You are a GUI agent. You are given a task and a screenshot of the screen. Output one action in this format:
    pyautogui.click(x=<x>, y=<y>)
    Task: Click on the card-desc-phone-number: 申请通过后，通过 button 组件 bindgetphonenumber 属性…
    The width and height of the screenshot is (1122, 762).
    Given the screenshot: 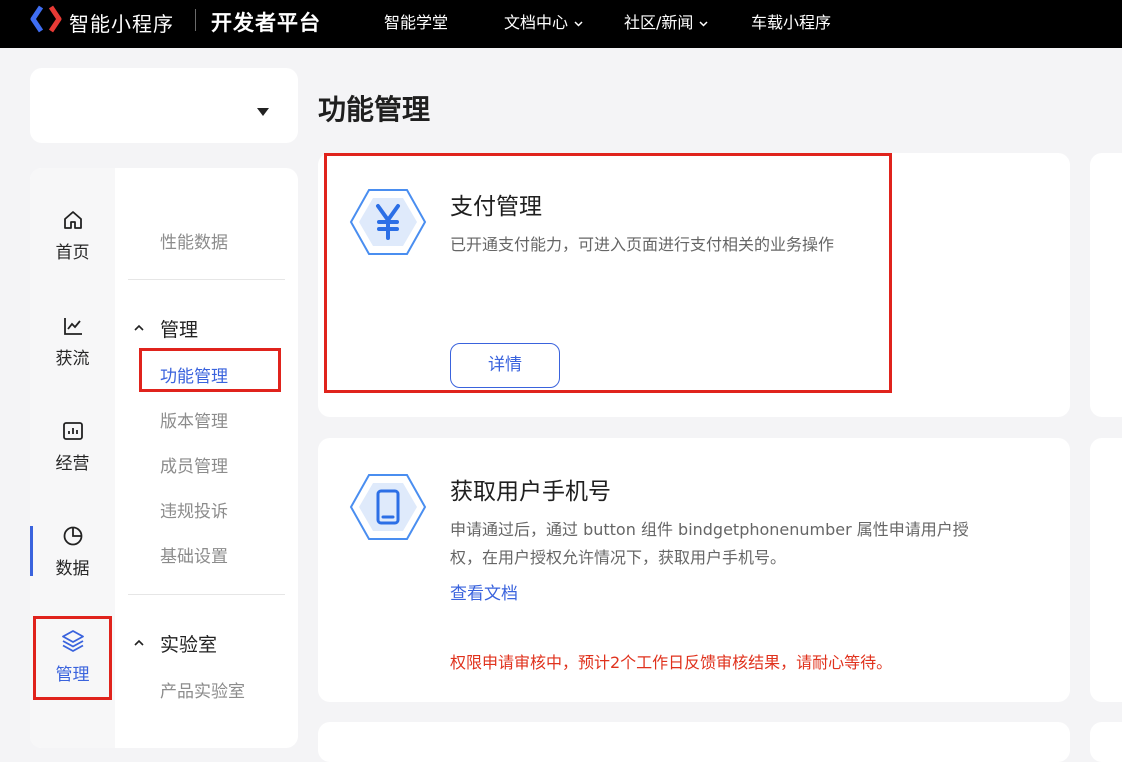 What is the action you would take?
    pyautogui.click(x=709, y=543)
    